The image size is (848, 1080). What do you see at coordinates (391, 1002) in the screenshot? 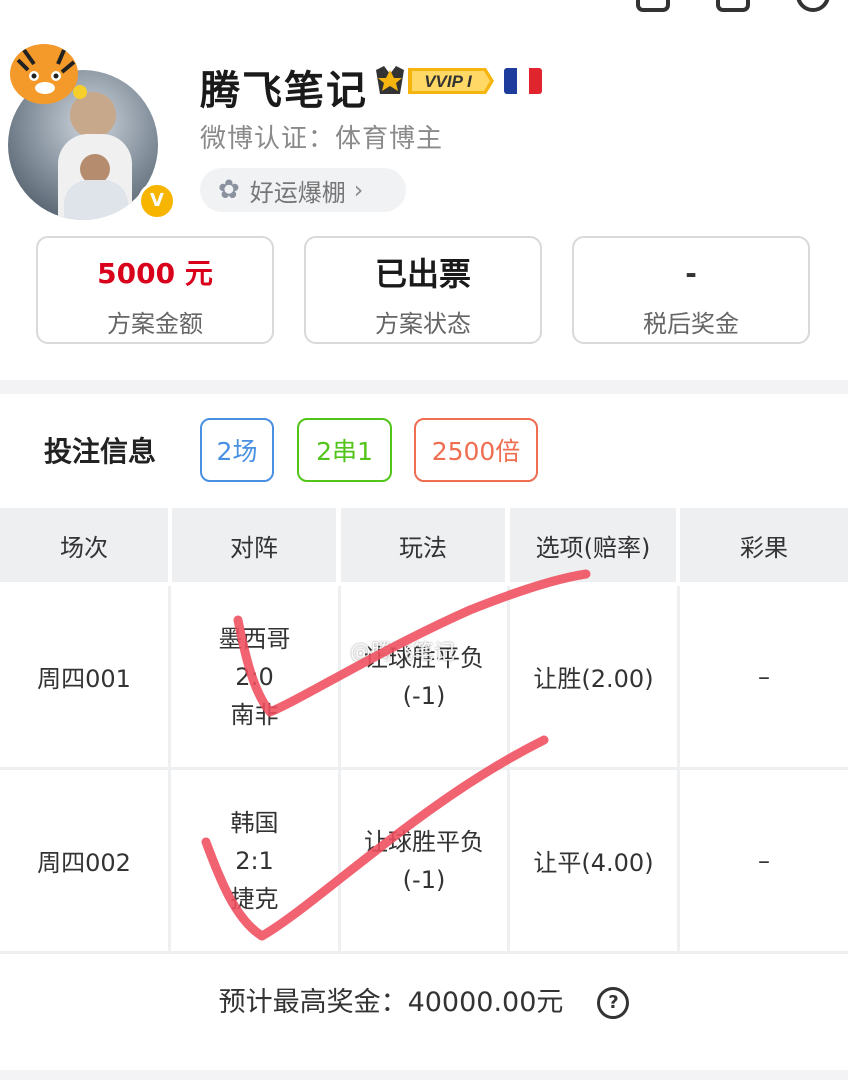
I see `max-prize-text: 预计最高奖金：40000.00元` at bounding box center [391, 1002].